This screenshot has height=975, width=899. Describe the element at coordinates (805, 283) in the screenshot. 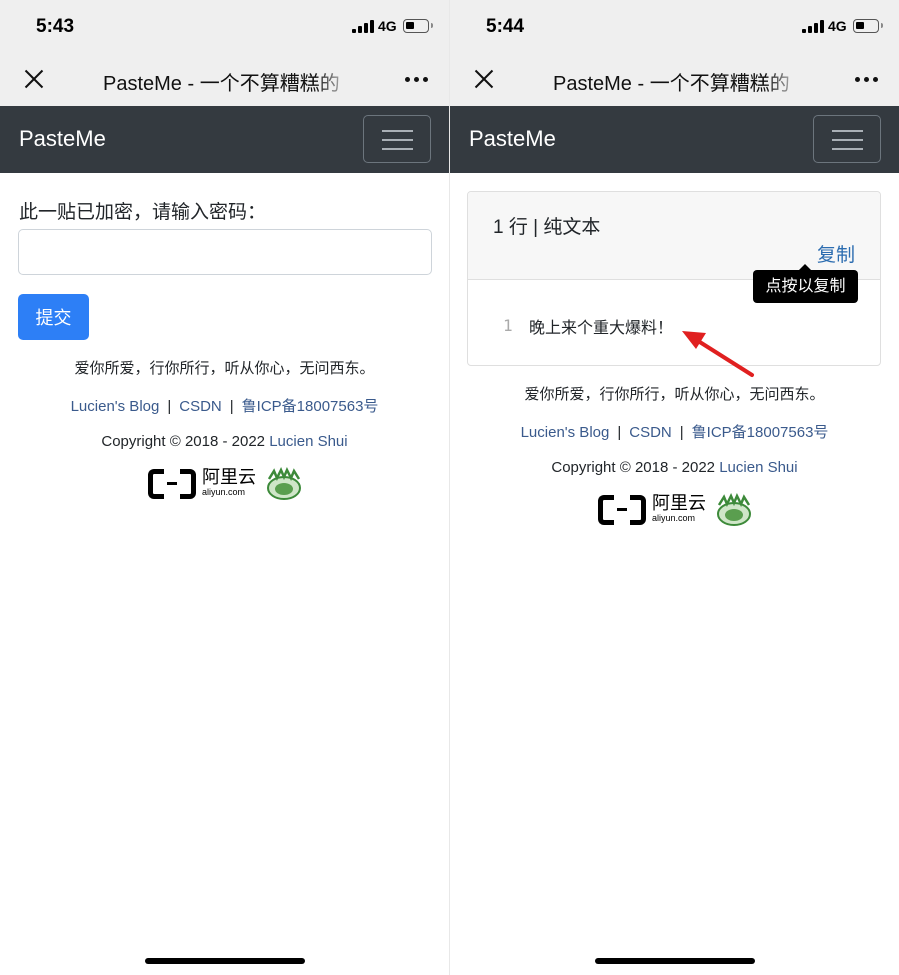

I see `copy-tooltip: 点按以复制` at that location.